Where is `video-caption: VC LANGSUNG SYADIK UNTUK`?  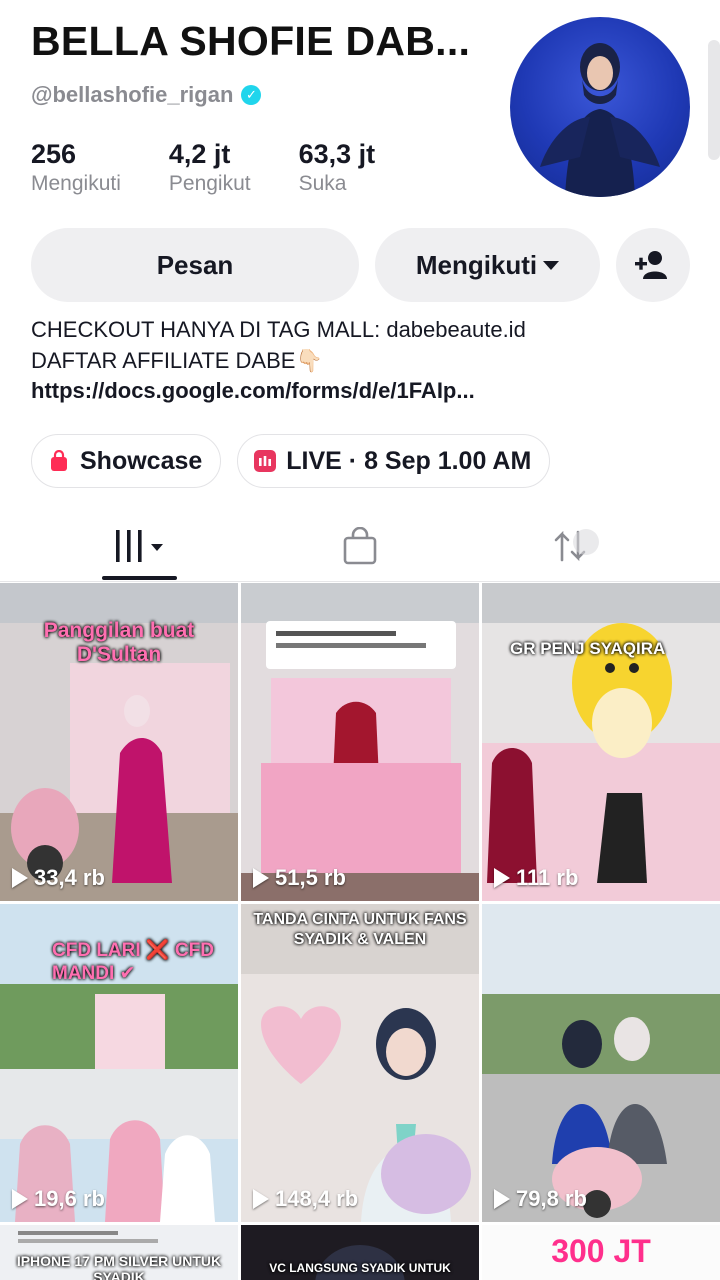
video-caption: VC LANGSUNG SYADIK UNTUK is located at coordinates (360, 1268).